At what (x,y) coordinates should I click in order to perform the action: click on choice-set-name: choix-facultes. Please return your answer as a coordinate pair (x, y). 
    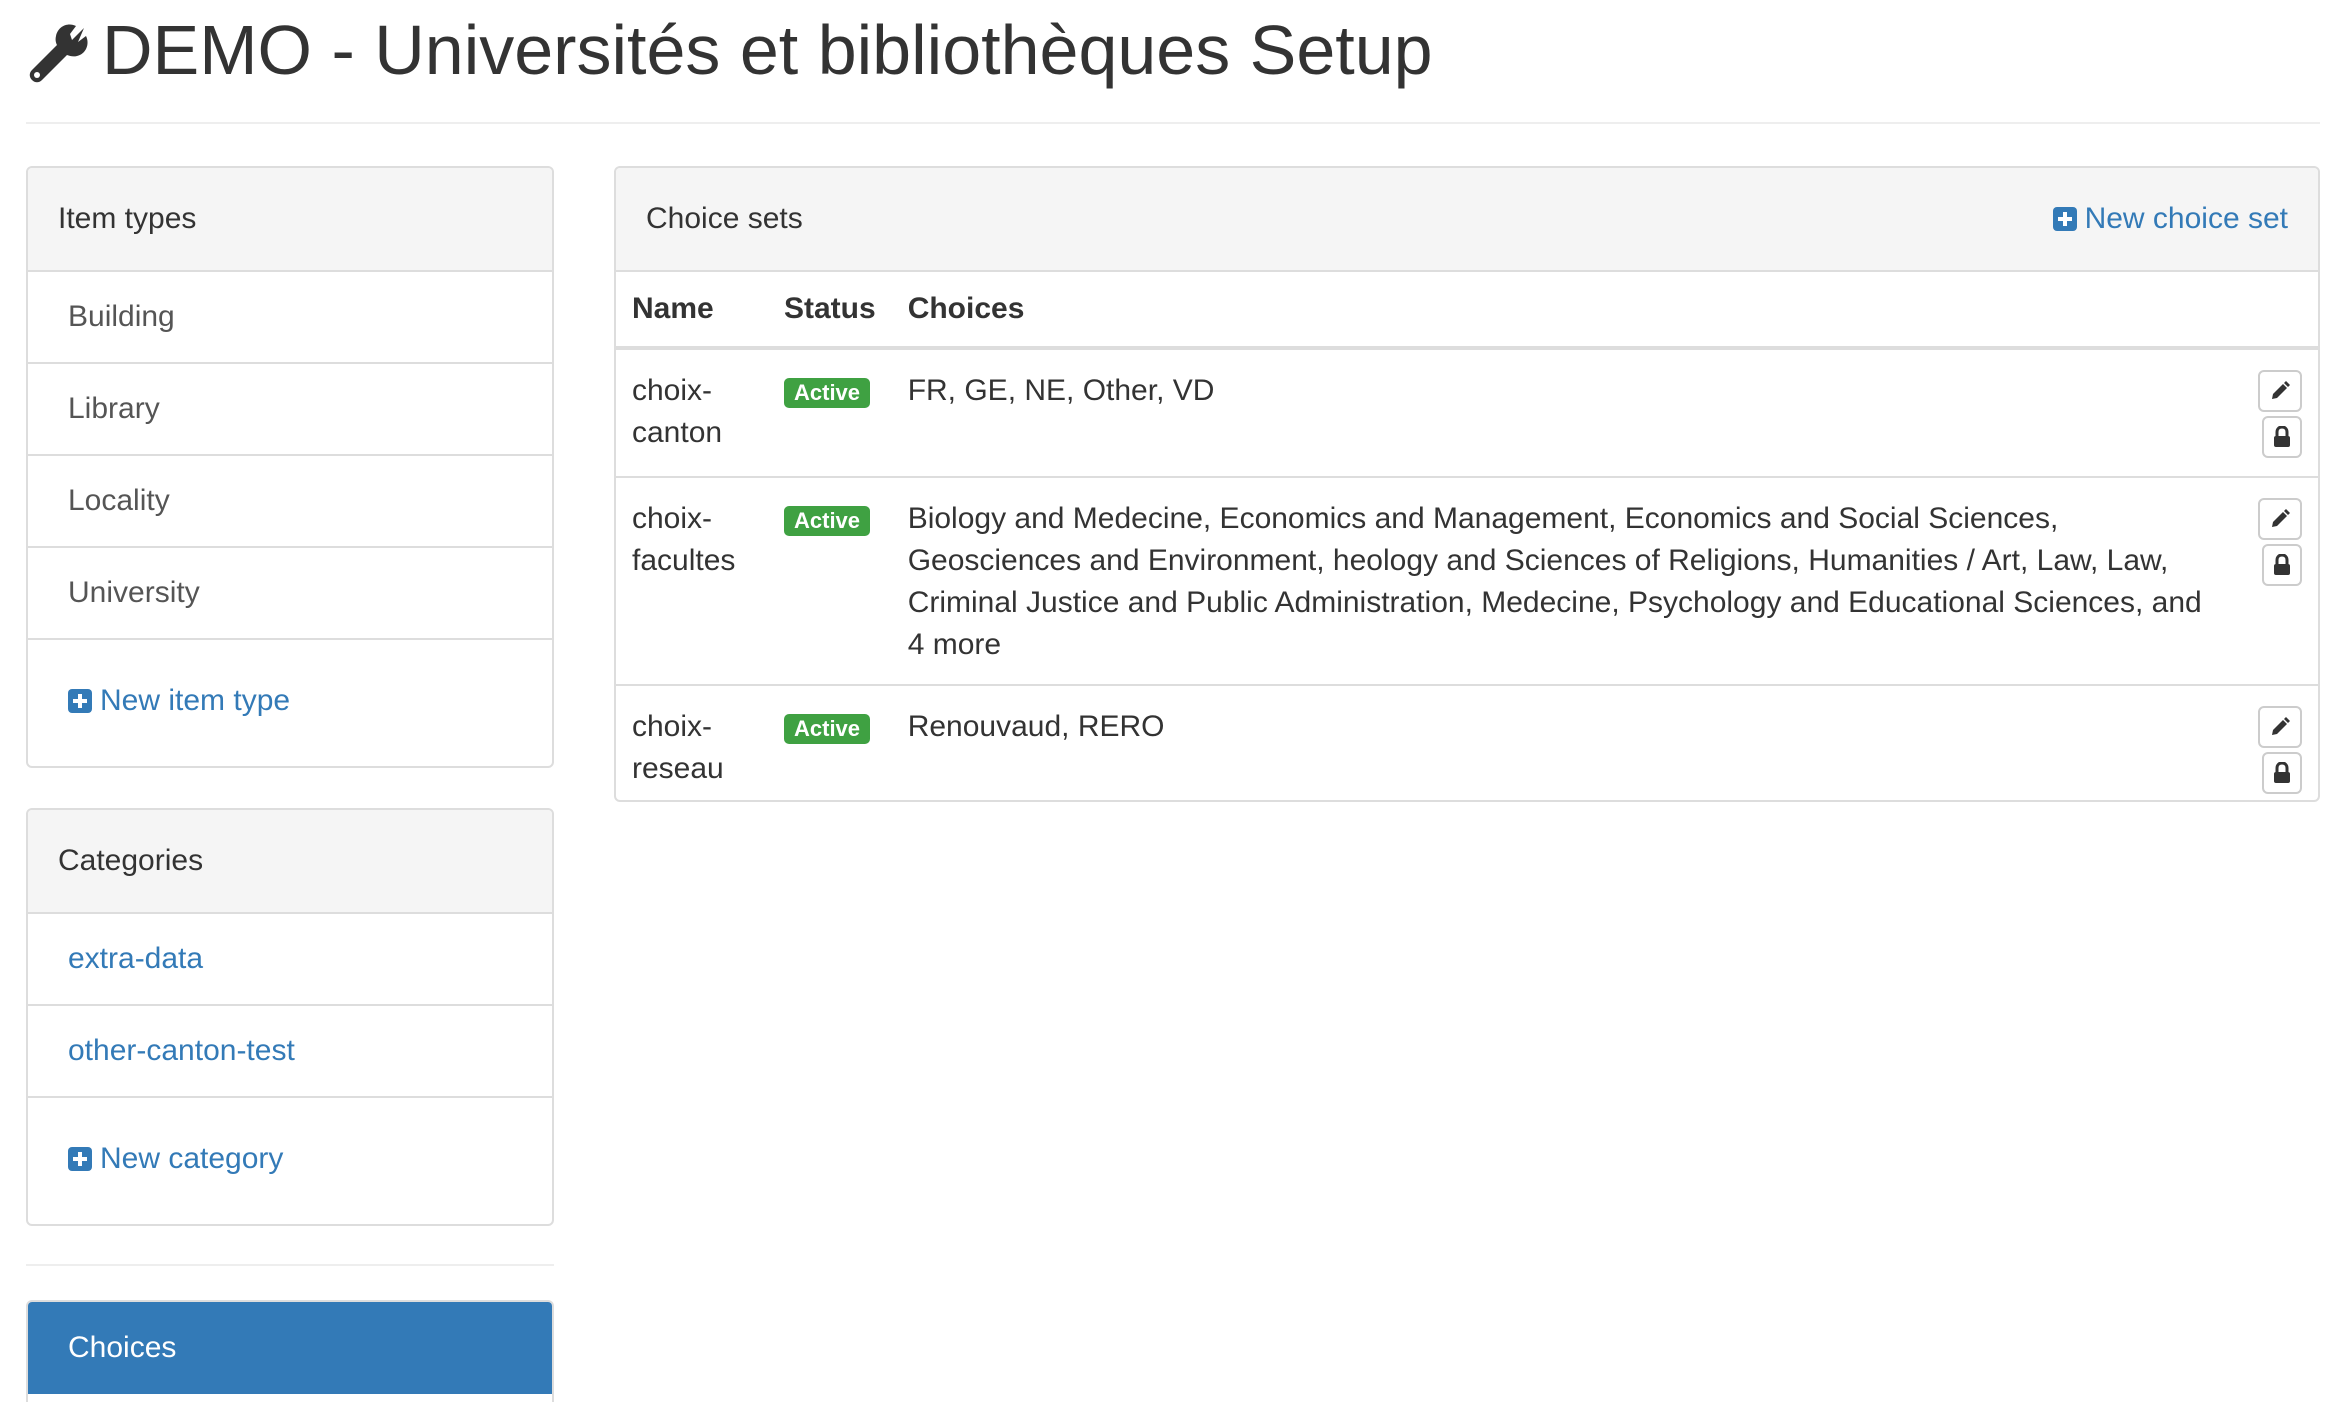
    Looking at the image, I should click on (696, 581).